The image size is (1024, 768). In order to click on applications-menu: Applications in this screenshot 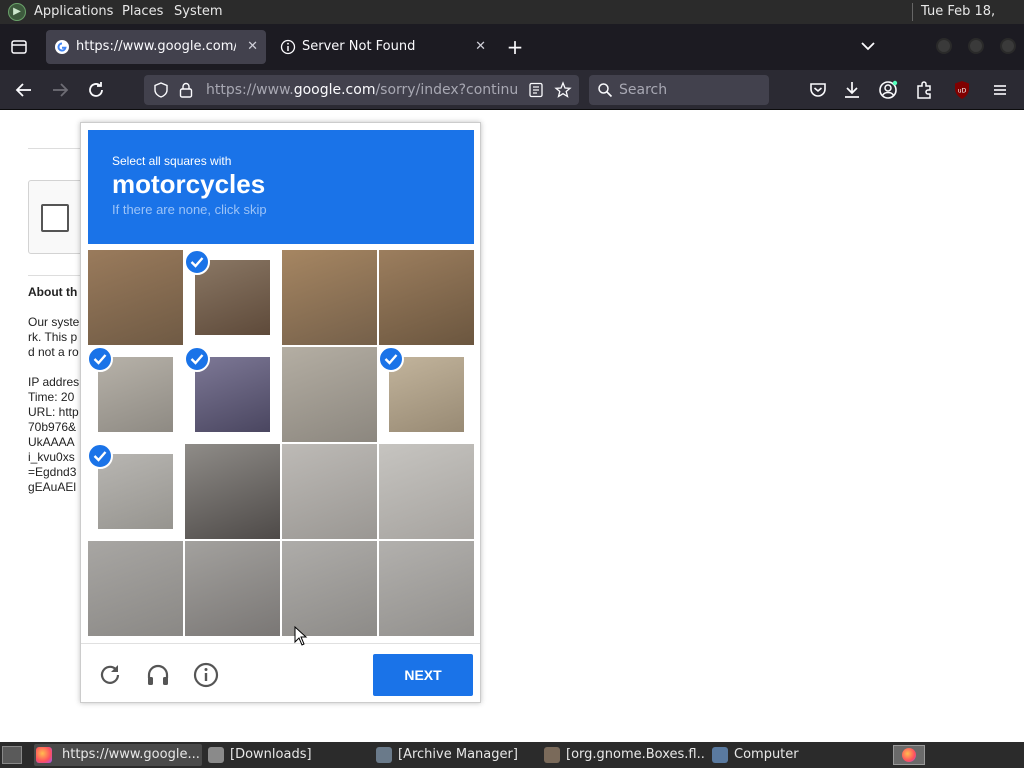, I will do `click(73, 12)`.